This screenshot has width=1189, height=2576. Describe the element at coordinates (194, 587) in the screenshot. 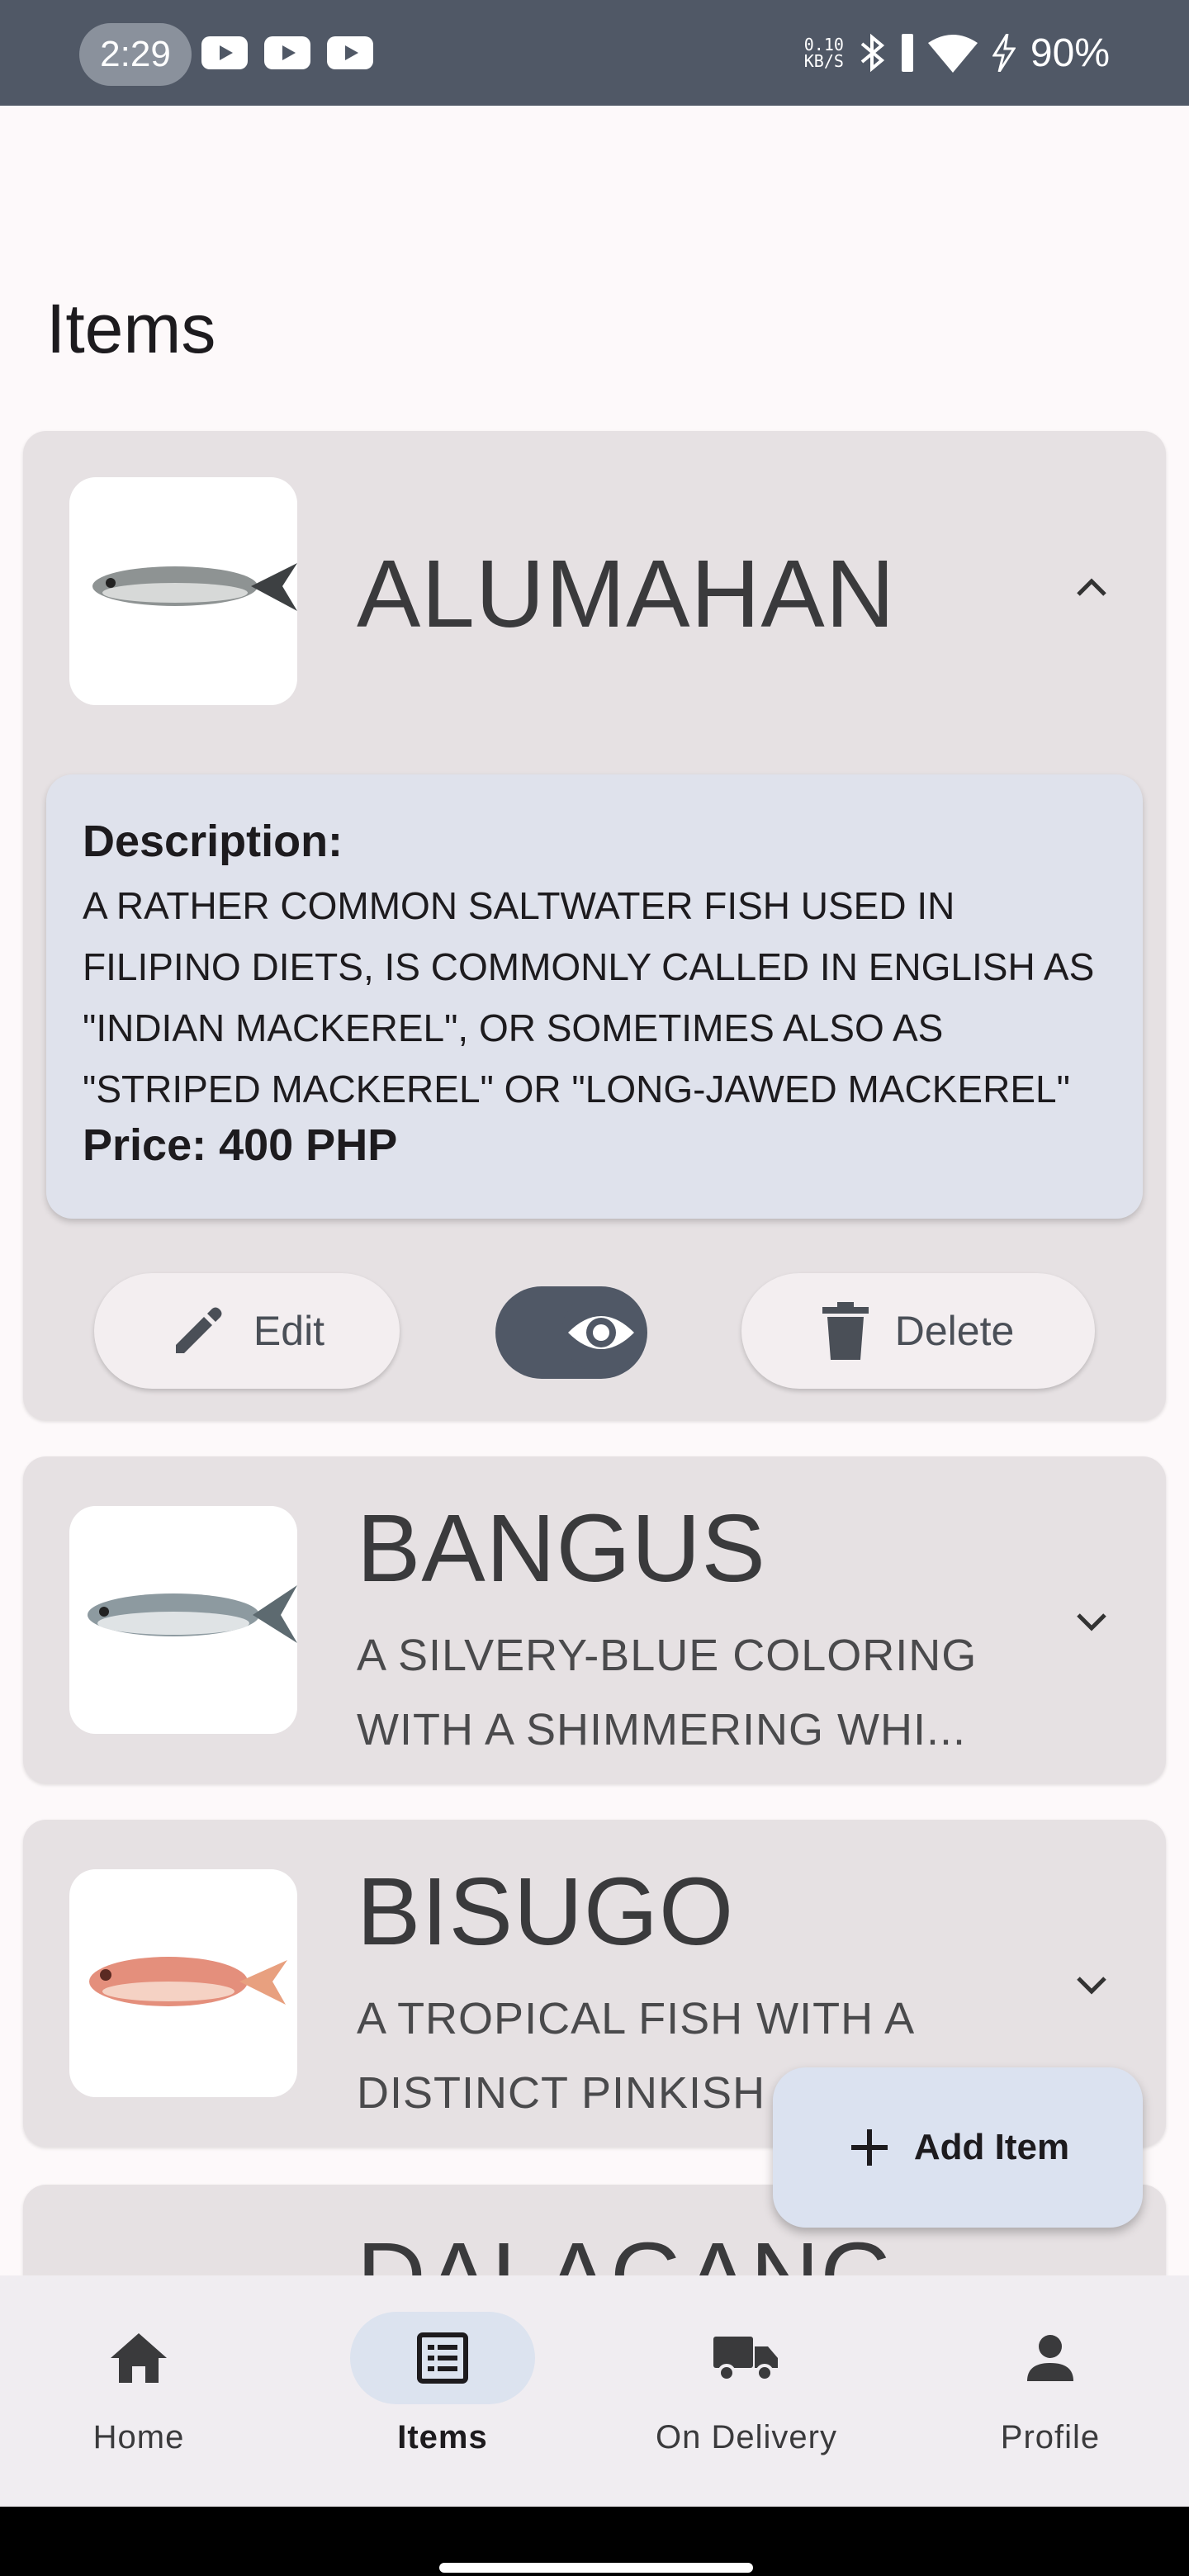

I see `fish-image-alumahan` at that location.